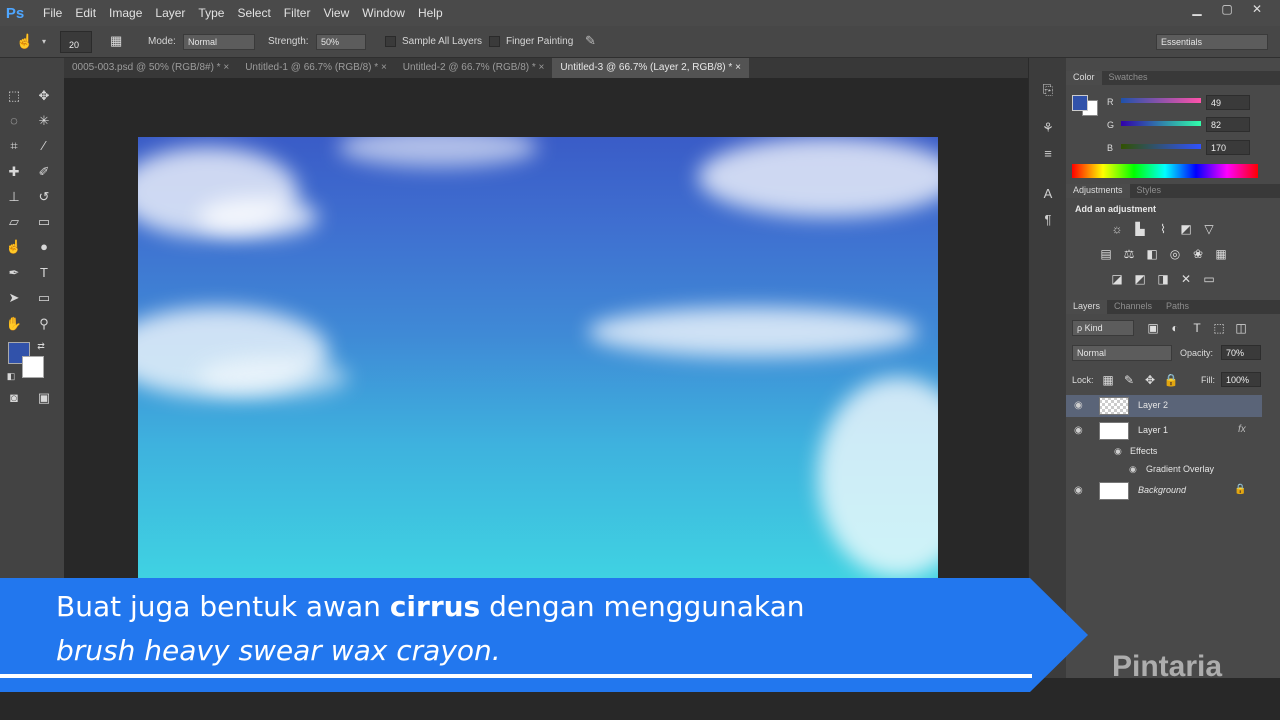  I want to click on zoom-tool-icon: ⚲, so click(44, 324).